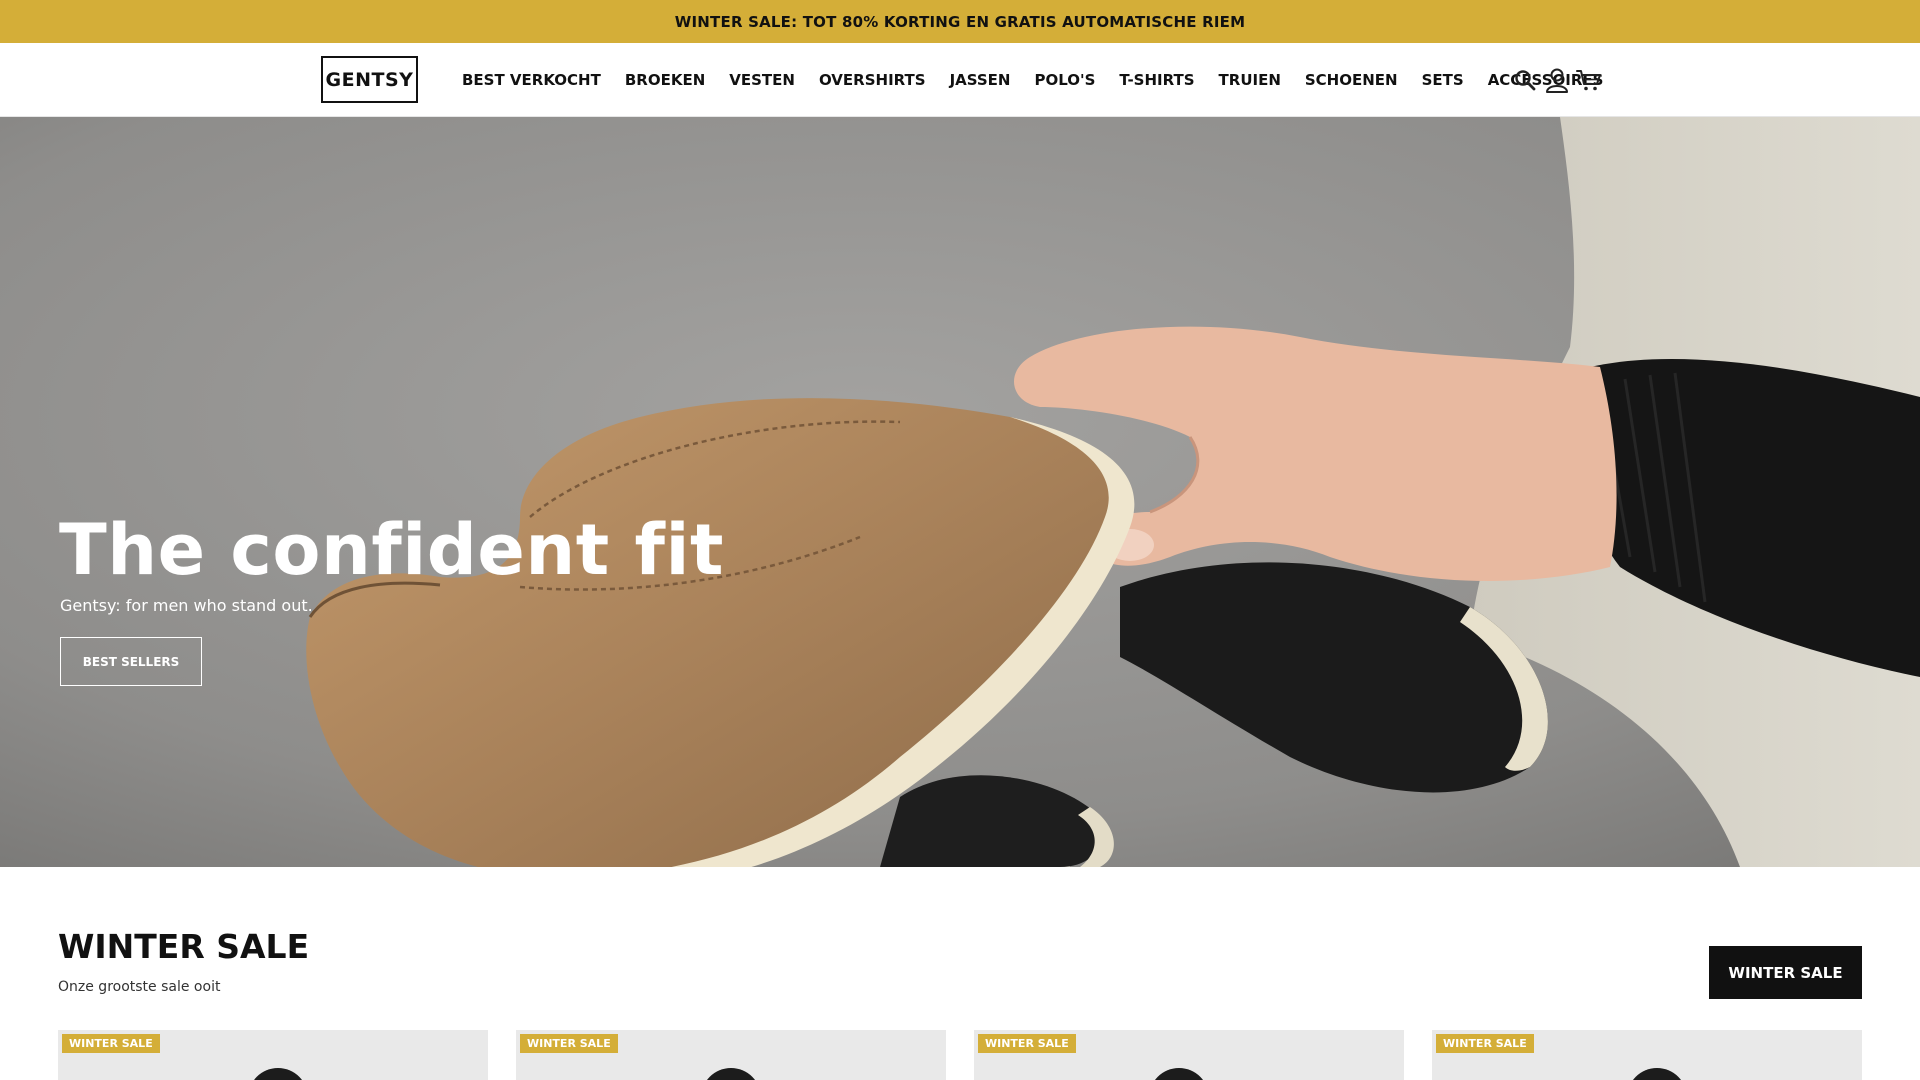 The height and width of the screenshot is (1080, 1920). Describe the element at coordinates (1156, 80) in the screenshot. I see `nav-item-t-shirts: T-SHIRTS` at that location.